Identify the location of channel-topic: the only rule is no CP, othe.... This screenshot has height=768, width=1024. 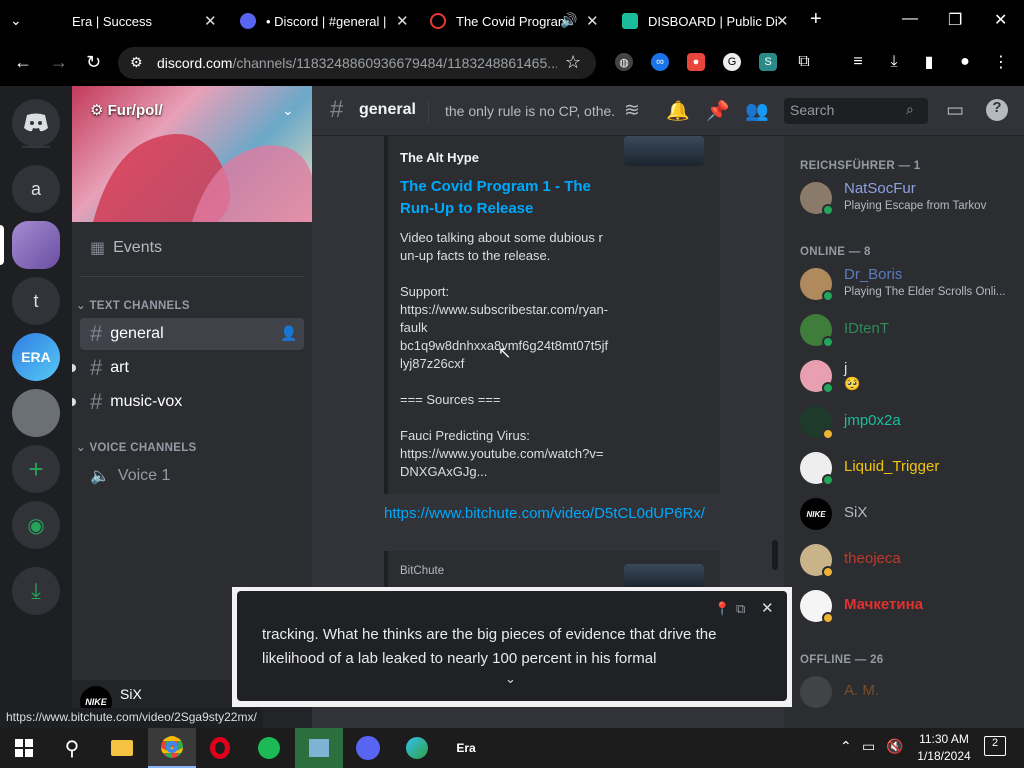
(530, 111).